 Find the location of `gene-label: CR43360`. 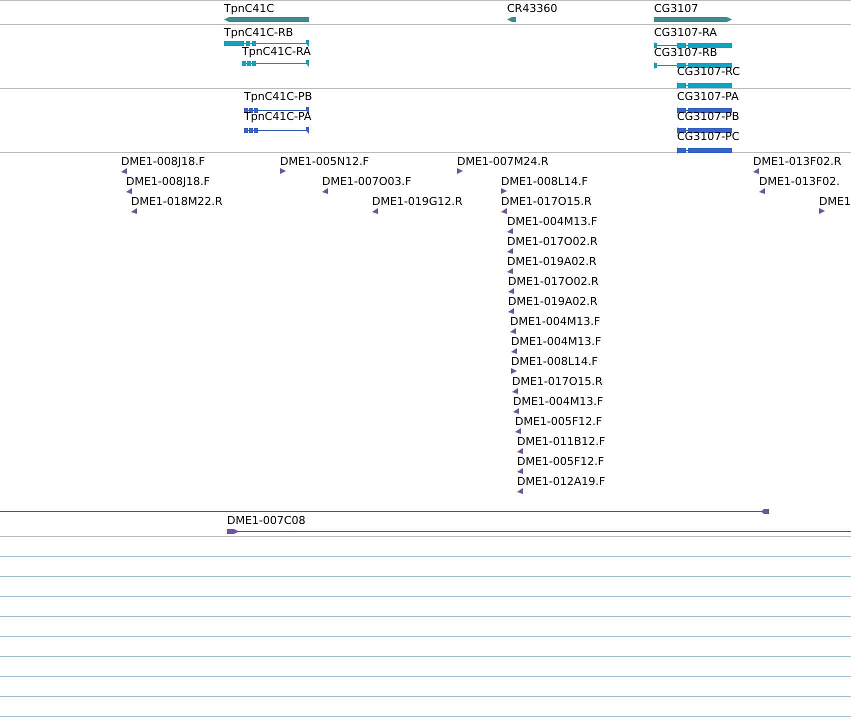

gene-label: CR43360 is located at coordinates (532, 8).